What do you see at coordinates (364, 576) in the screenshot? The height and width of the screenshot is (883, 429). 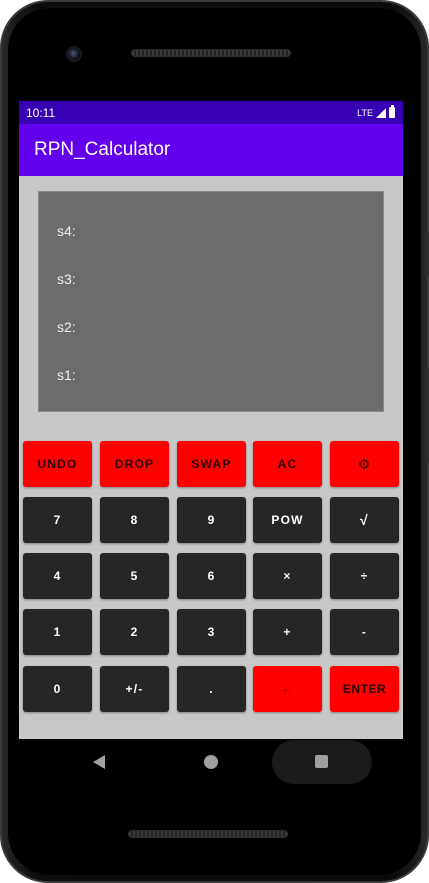 I see `divide-button: ÷` at bounding box center [364, 576].